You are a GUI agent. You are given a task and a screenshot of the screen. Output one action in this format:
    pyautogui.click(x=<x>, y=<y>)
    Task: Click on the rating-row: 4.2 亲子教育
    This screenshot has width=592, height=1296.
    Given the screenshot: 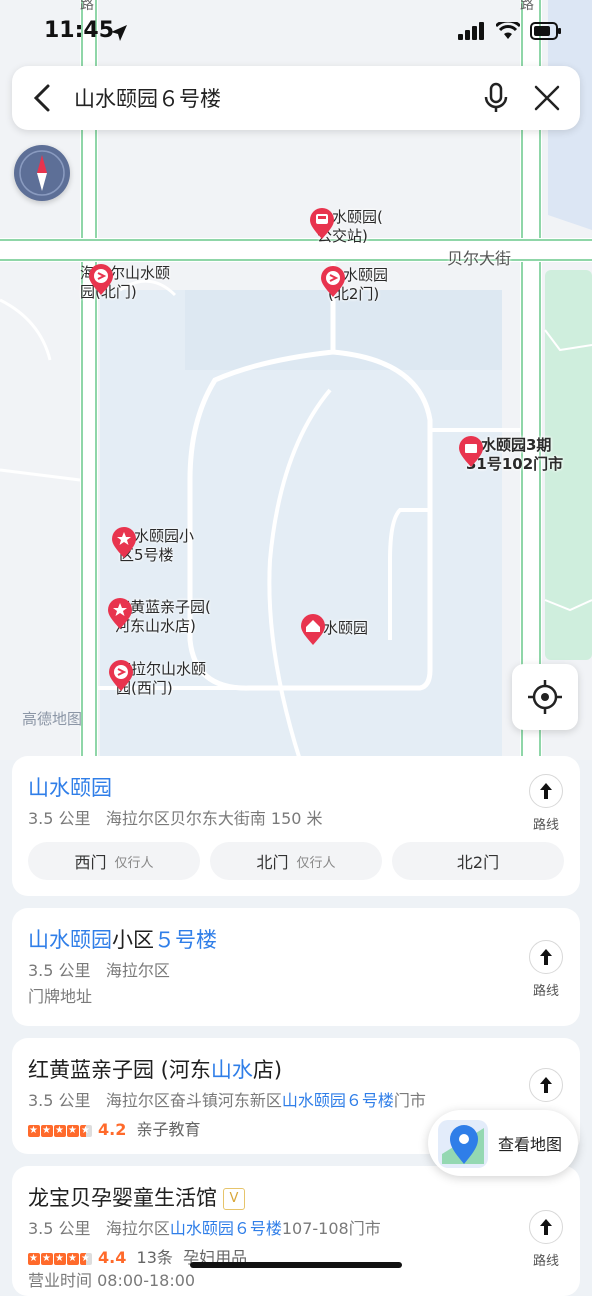 What is the action you would take?
    pyautogui.click(x=114, y=1128)
    